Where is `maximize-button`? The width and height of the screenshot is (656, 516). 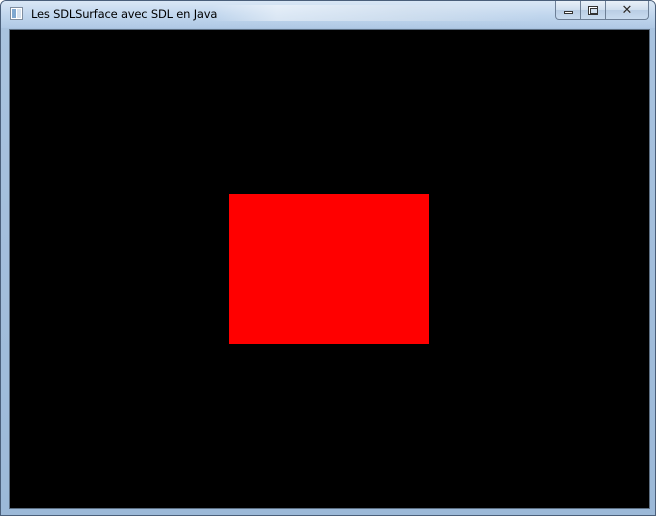
maximize-button is located at coordinates (593, 10).